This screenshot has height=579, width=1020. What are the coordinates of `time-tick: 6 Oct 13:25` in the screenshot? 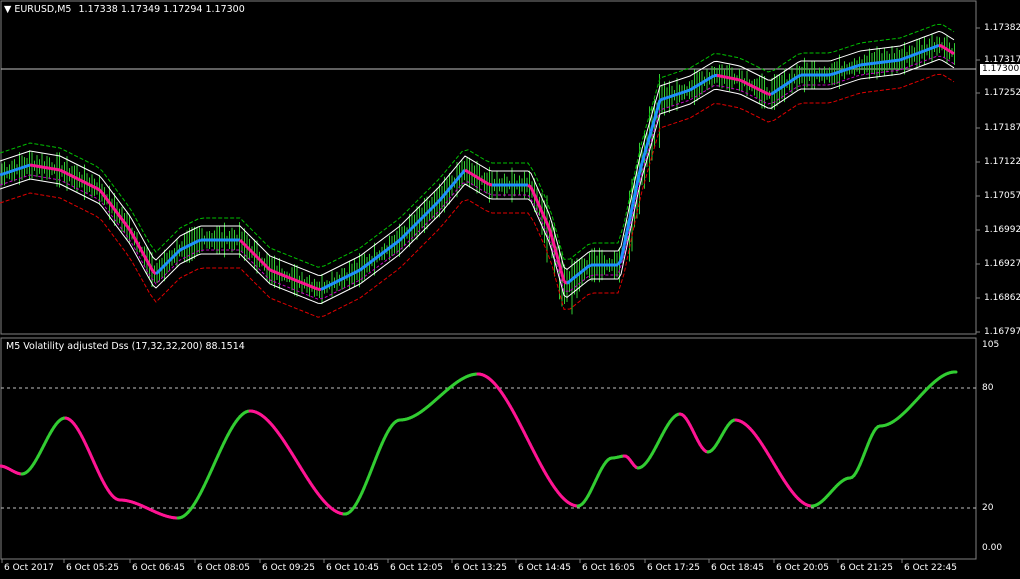 It's located at (480, 568).